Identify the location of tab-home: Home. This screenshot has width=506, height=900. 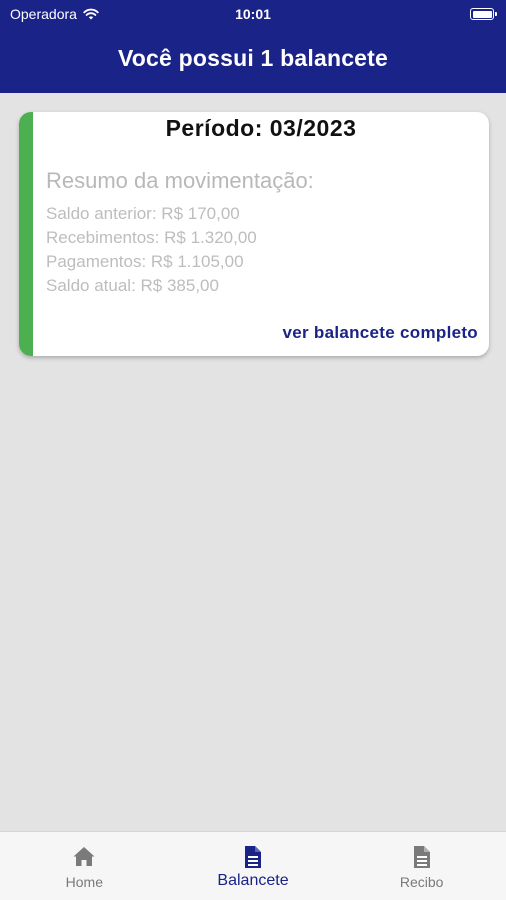
(84, 866).